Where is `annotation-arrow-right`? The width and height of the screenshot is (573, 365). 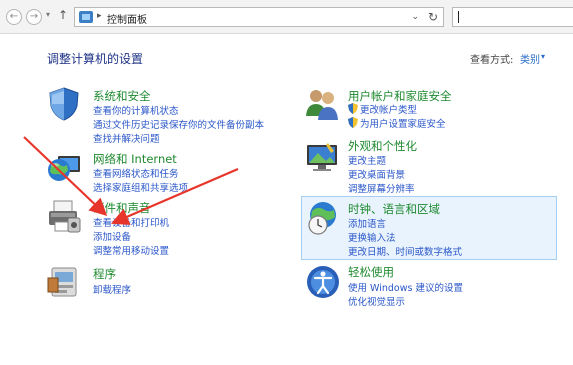
annotation-arrow-right is located at coordinates (174, 196).